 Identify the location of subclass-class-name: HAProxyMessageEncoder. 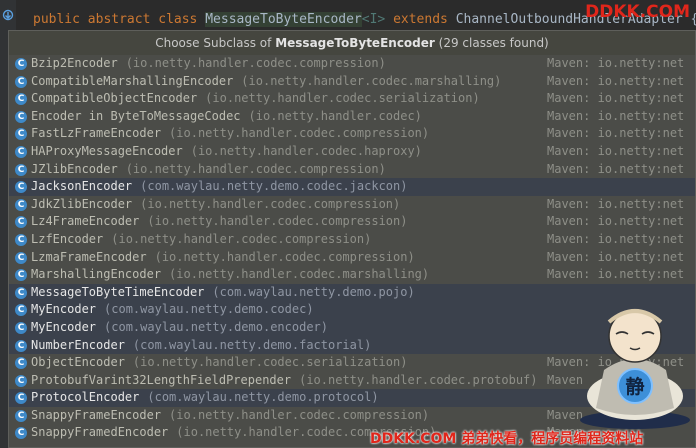
(107, 150).